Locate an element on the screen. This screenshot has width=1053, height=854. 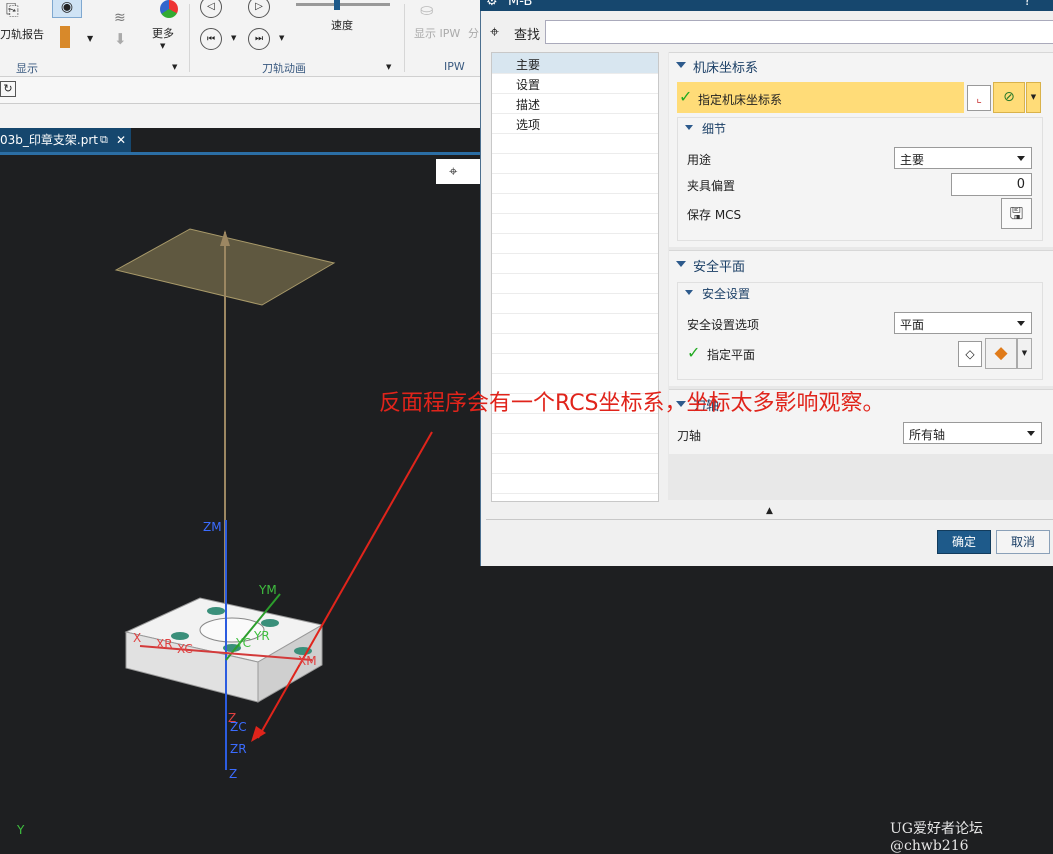
safe-option-label: 安全设置选项 is located at coordinates (723, 325).